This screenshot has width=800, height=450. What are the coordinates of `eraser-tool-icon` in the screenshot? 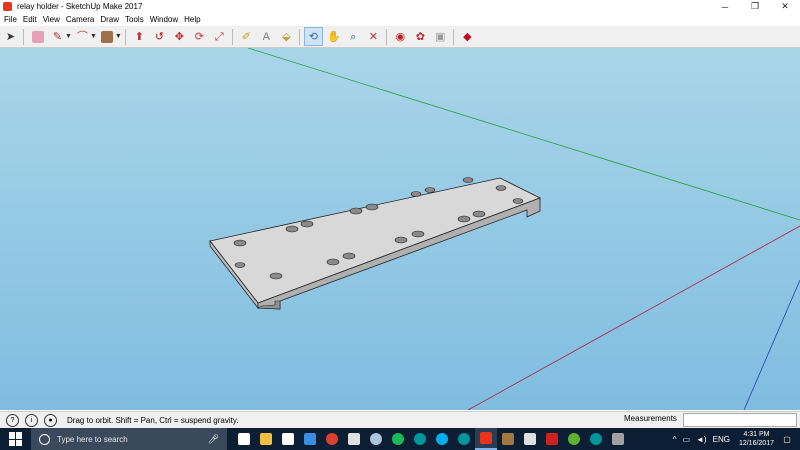 It's located at (37, 36).